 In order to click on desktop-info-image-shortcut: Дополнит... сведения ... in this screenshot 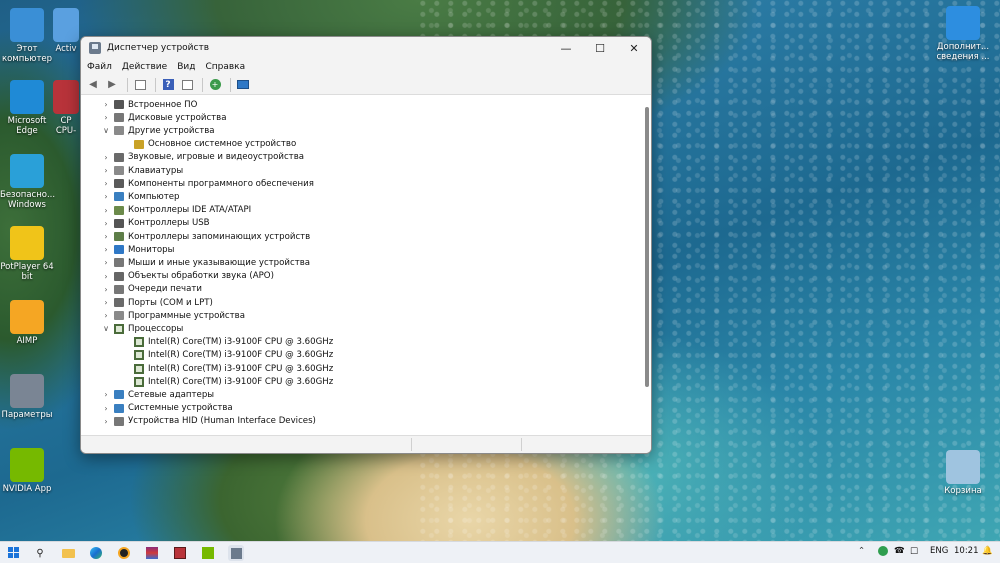, I will do `click(963, 34)`.